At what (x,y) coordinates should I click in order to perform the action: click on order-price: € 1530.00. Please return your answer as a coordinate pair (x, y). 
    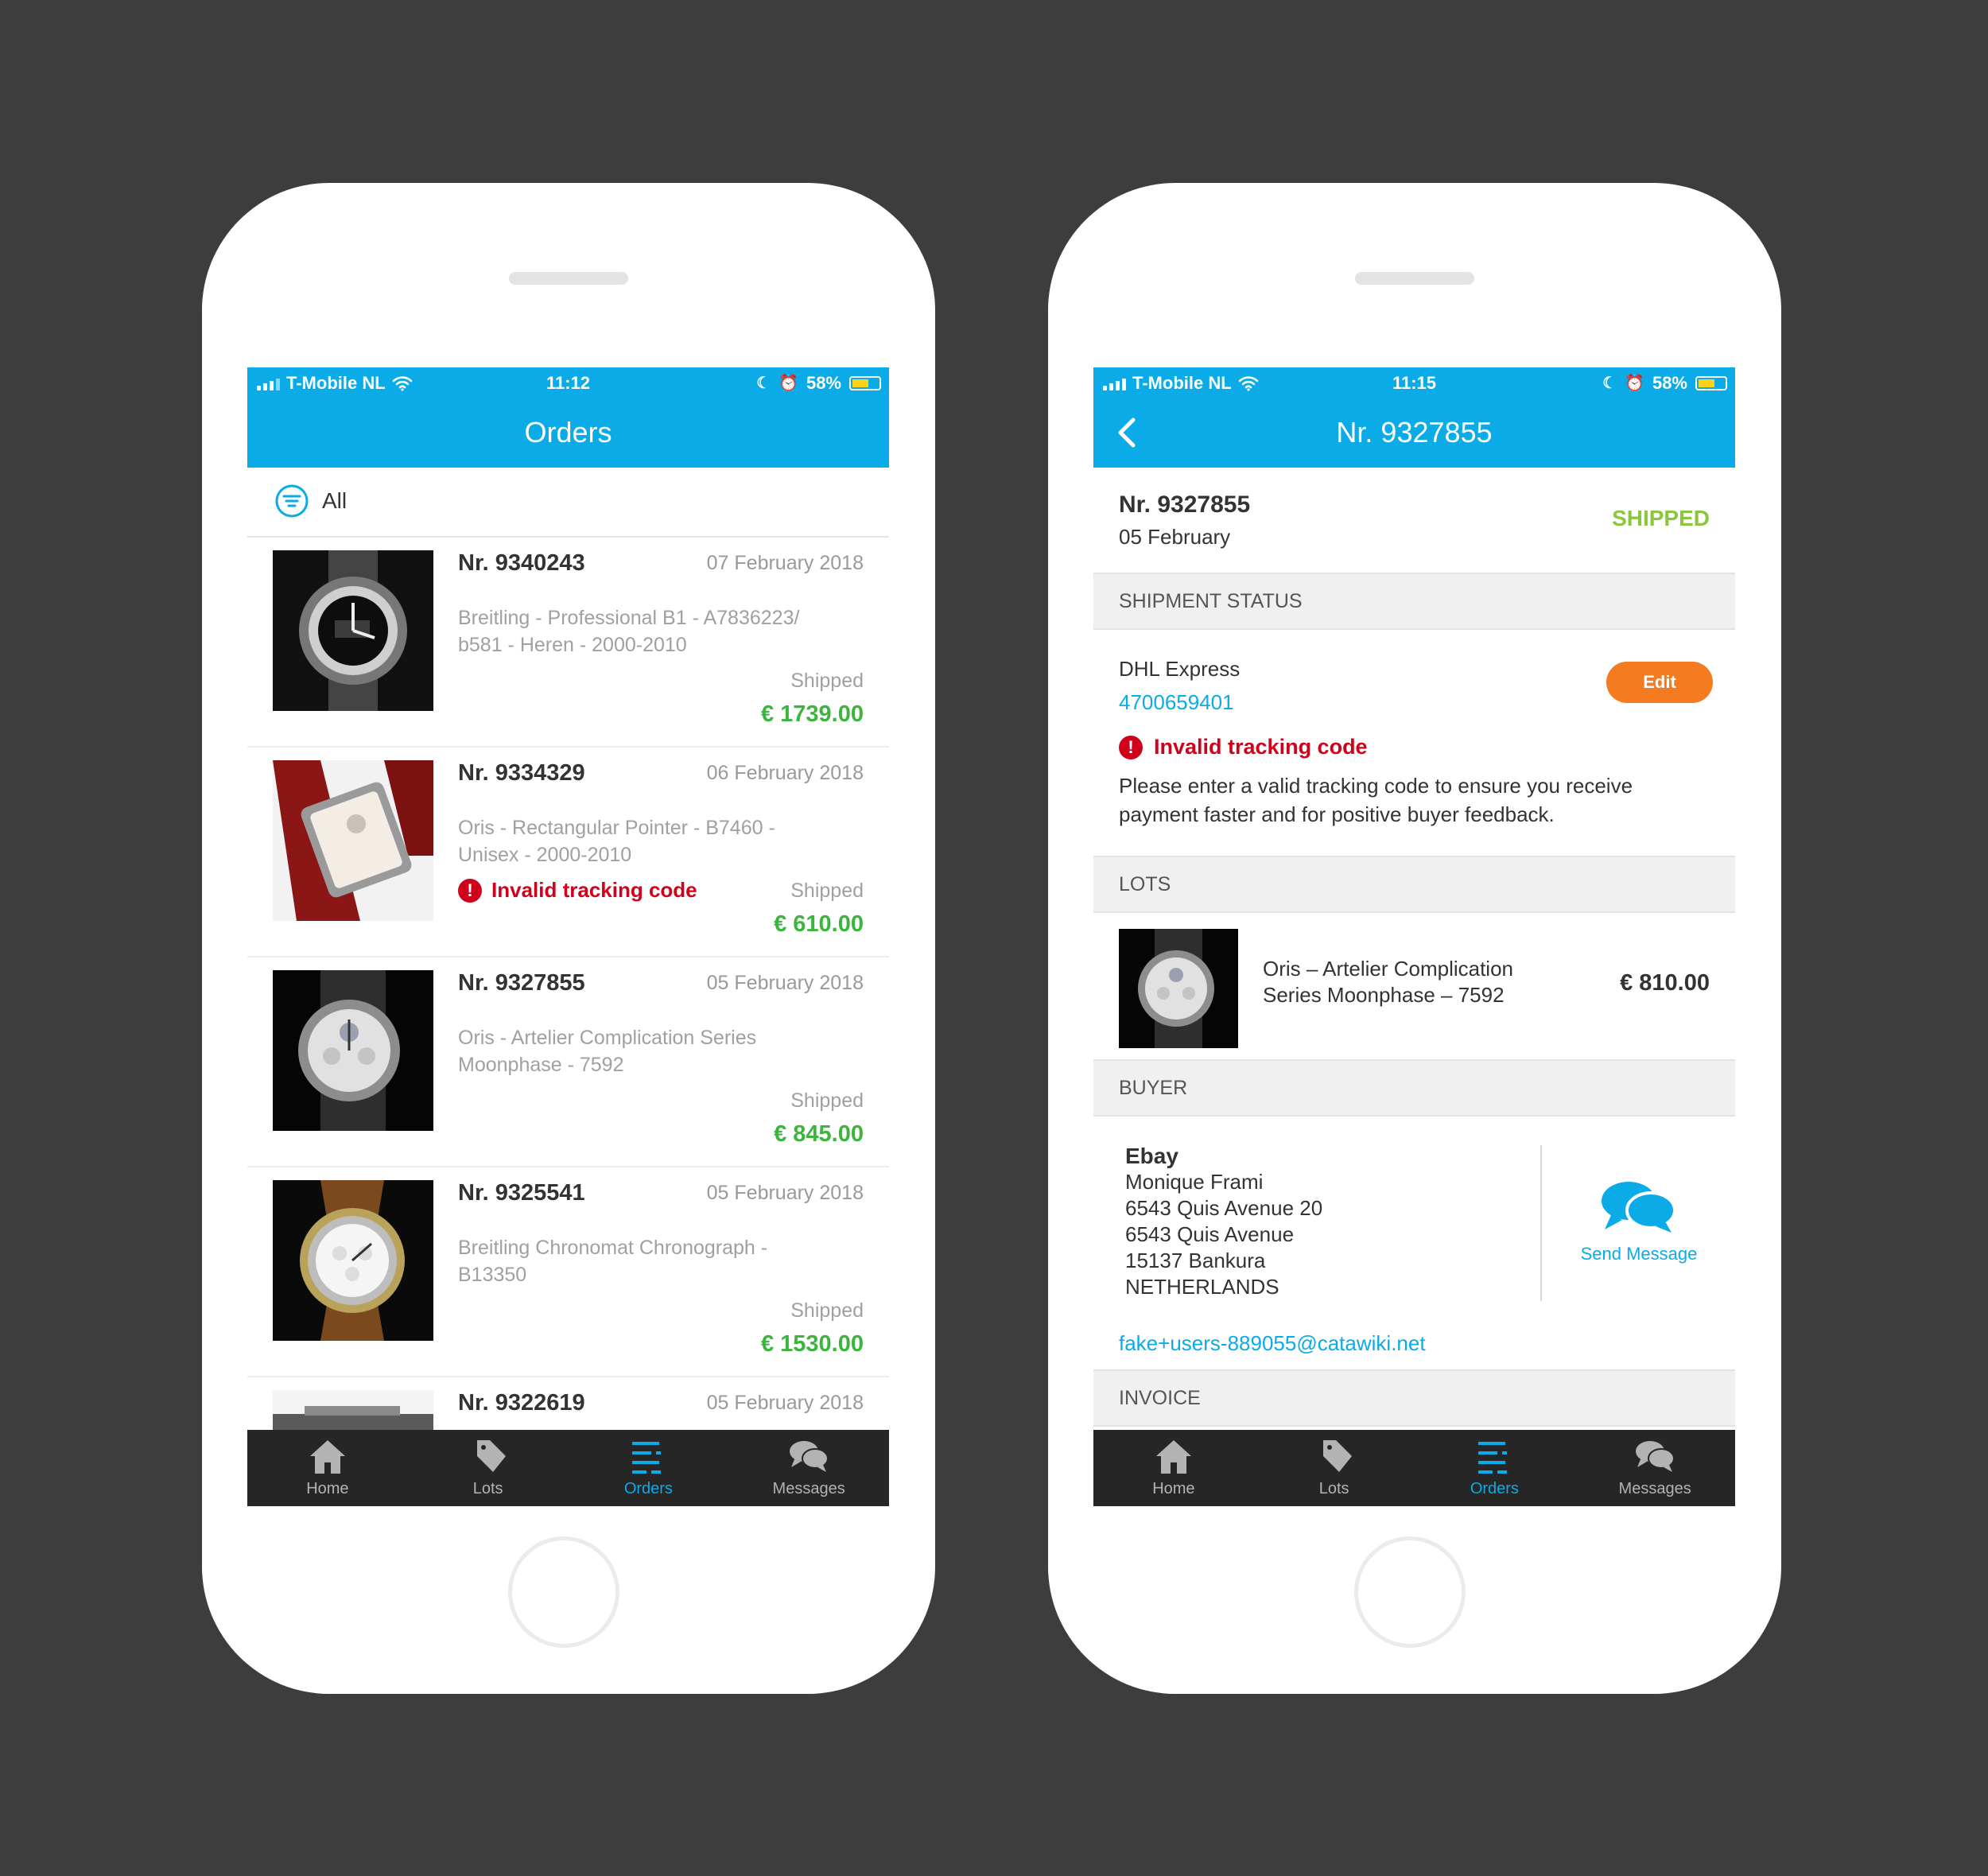
    Looking at the image, I should click on (812, 1344).